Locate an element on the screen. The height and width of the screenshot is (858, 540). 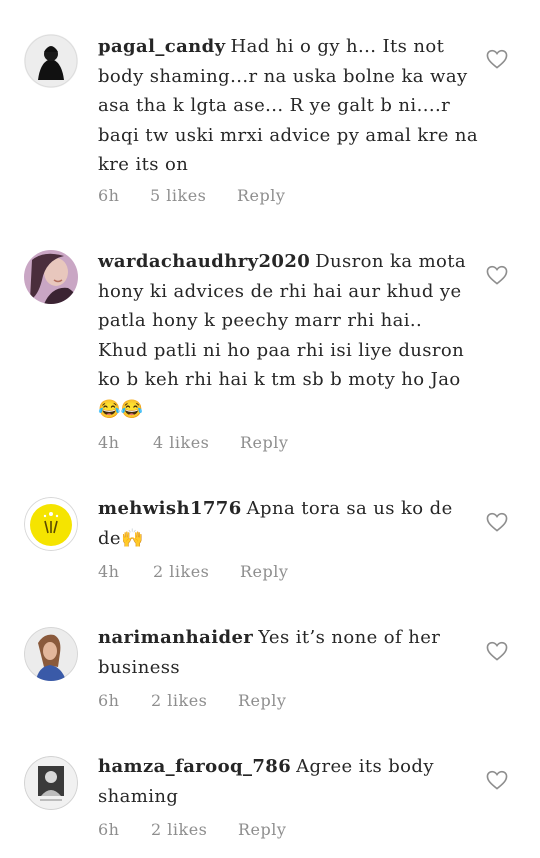
comment-username: narimanhaider is located at coordinates (175, 637).